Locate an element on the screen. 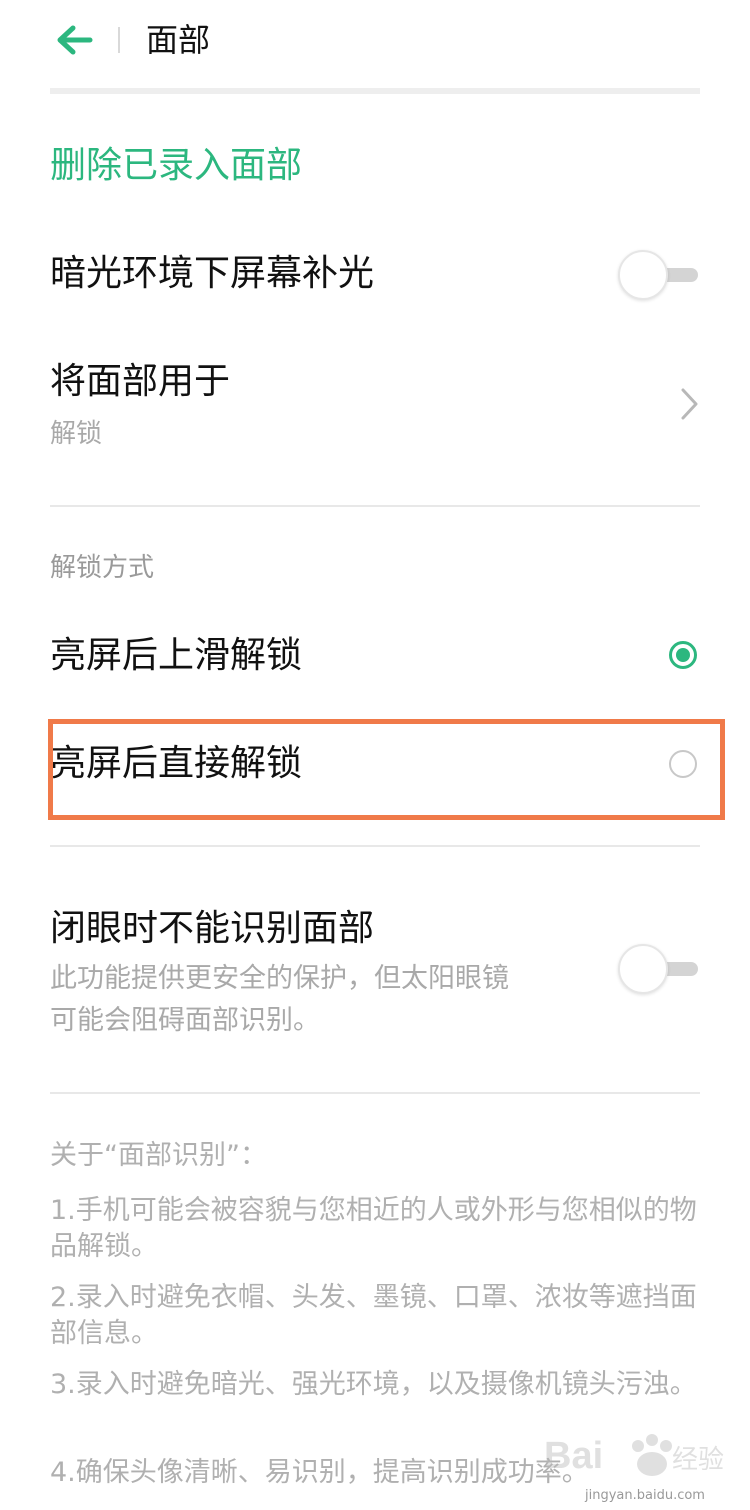 This screenshot has width=750, height=1510. unlock-option-swipe-radio is located at coordinates (683, 655).